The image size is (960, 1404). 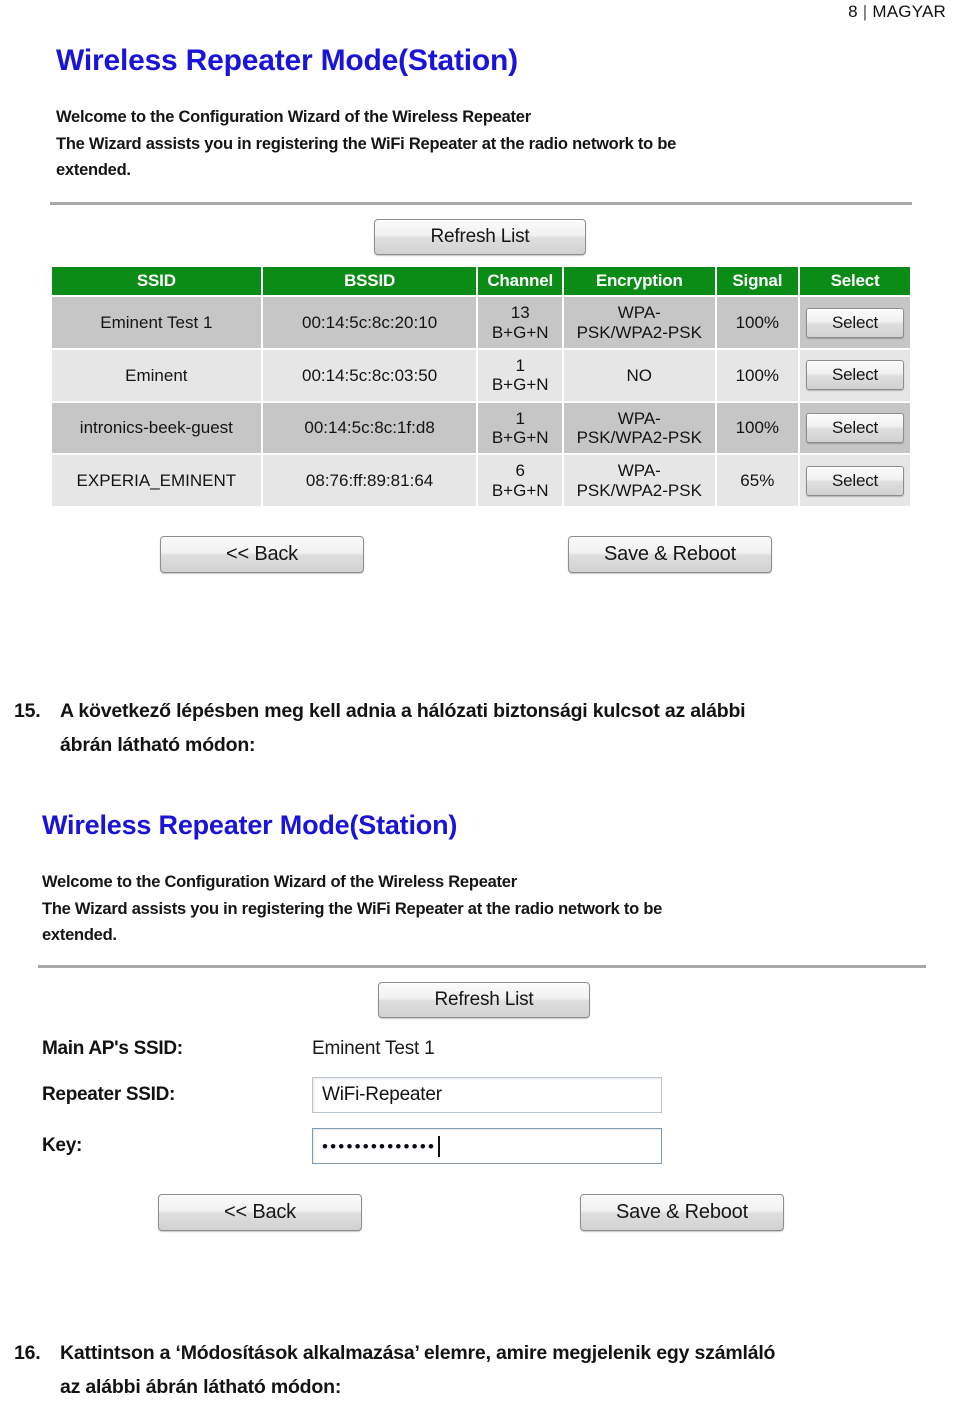 I want to click on main-ap-ssid-row: Main AP's SSID: Eminent Test 1, so click(x=488, y=1049).